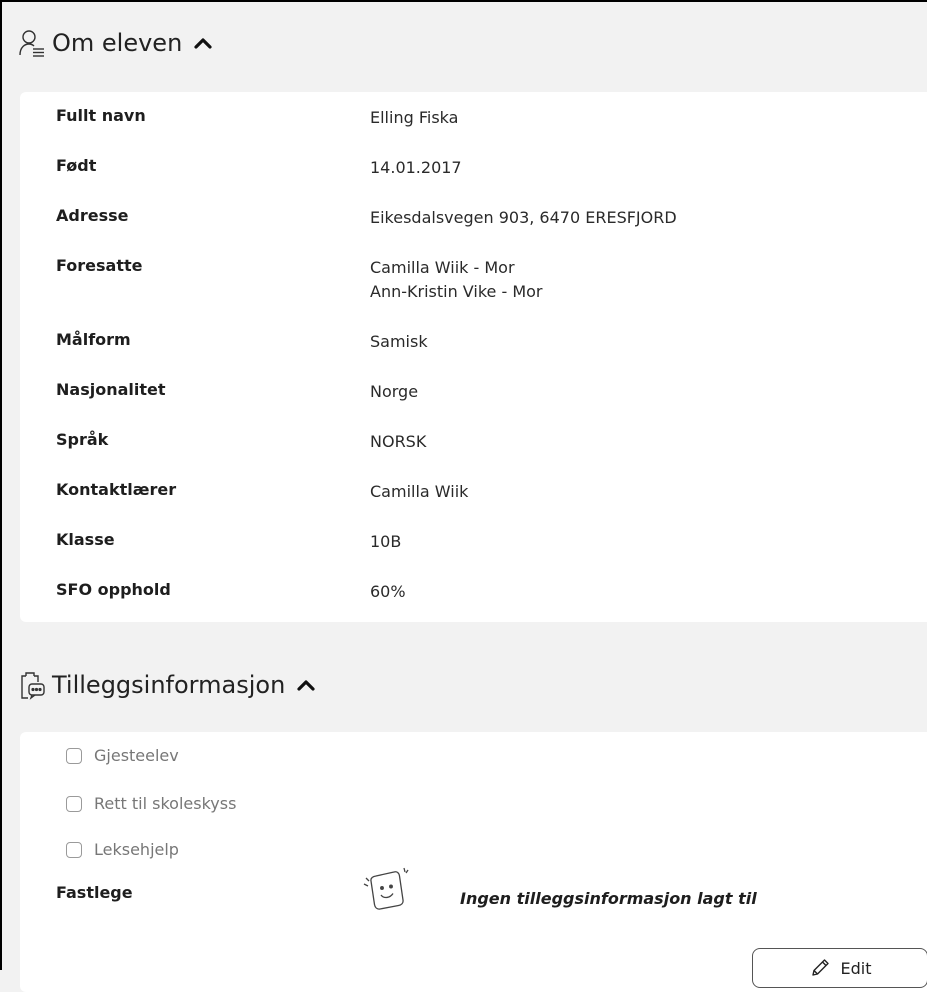  Describe the element at coordinates (101, 115) in the screenshot. I see `info-row-label: Fullt navn` at that location.